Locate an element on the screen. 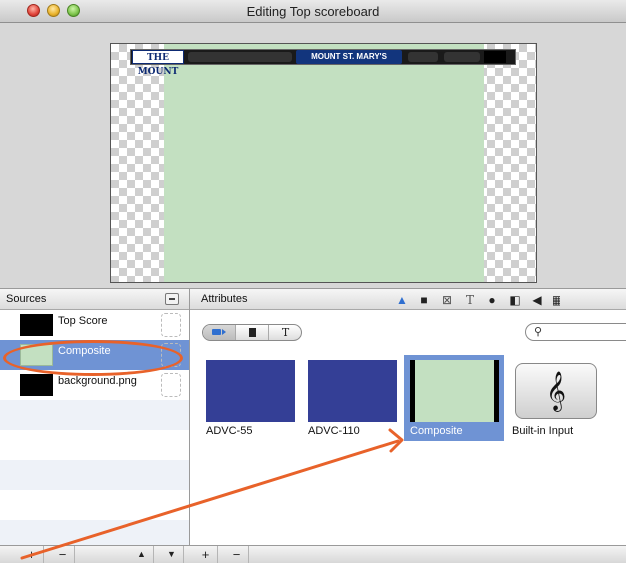 Image resolution: width=626 pixels, height=563 pixels. source-type-segmented-control: T is located at coordinates (252, 332).